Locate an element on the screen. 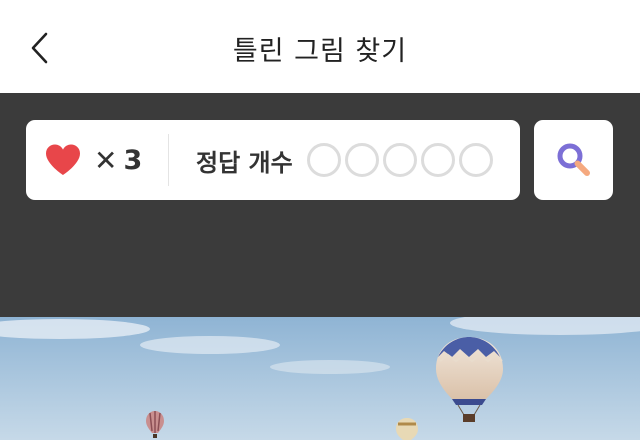 The width and height of the screenshot is (640, 440). divider is located at coordinates (168, 160).